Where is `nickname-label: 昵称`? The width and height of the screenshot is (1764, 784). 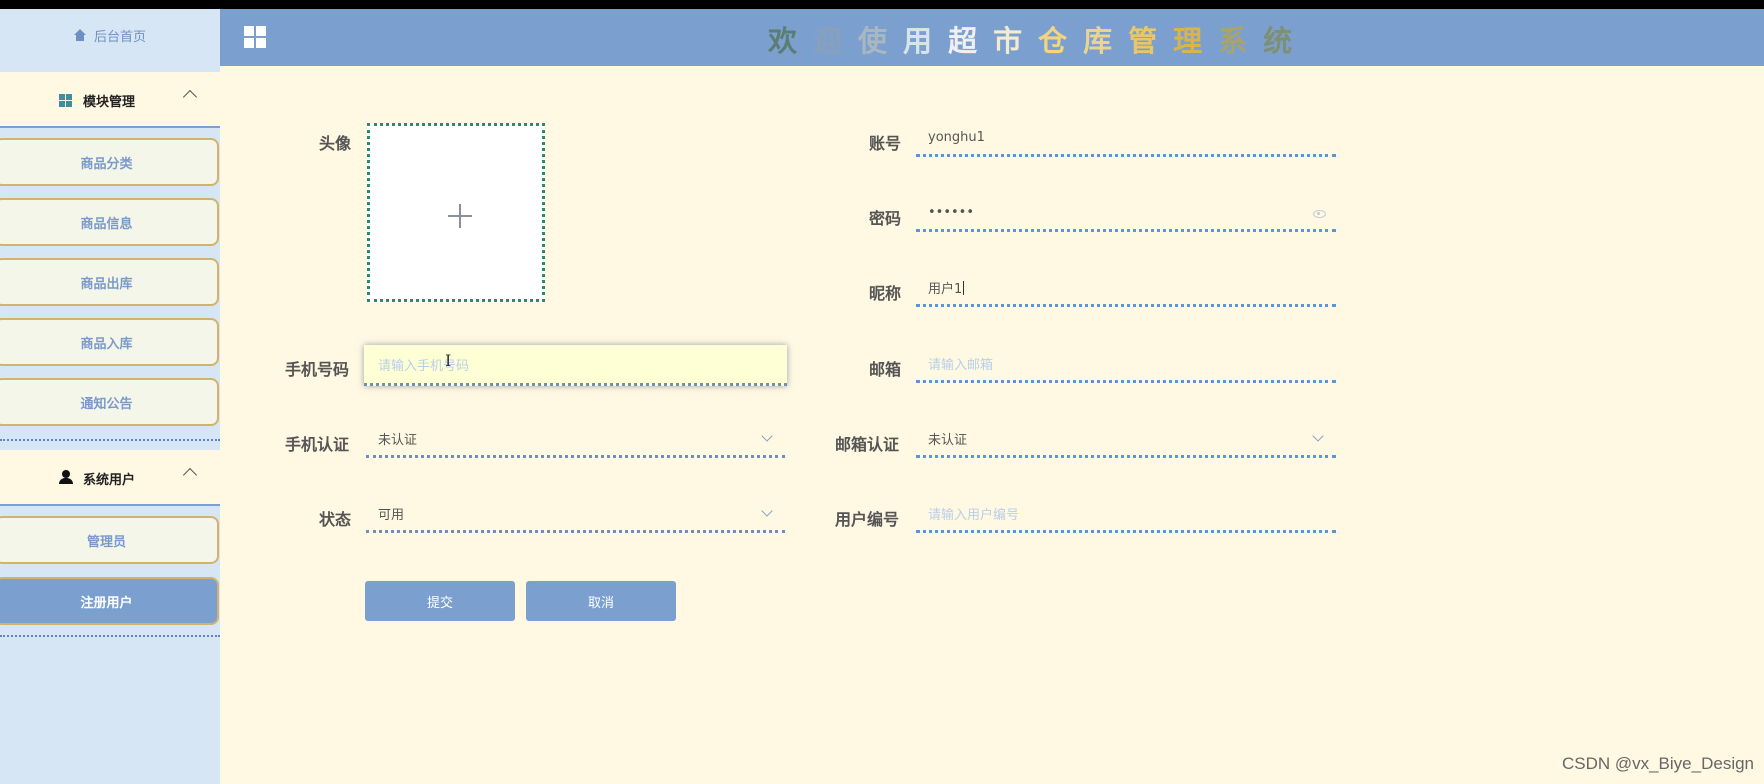 nickname-label: 昵称 is located at coordinates (885, 293).